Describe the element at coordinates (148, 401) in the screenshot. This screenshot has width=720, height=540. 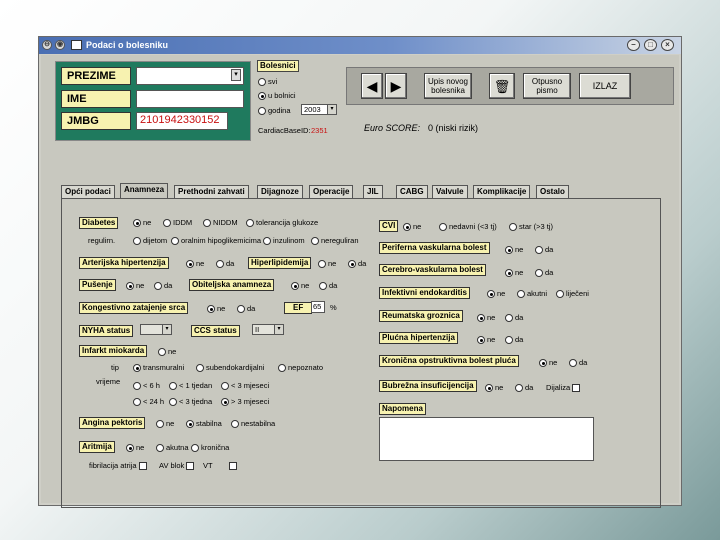
I see `vrijeme-24h: < 24 h` at that location.